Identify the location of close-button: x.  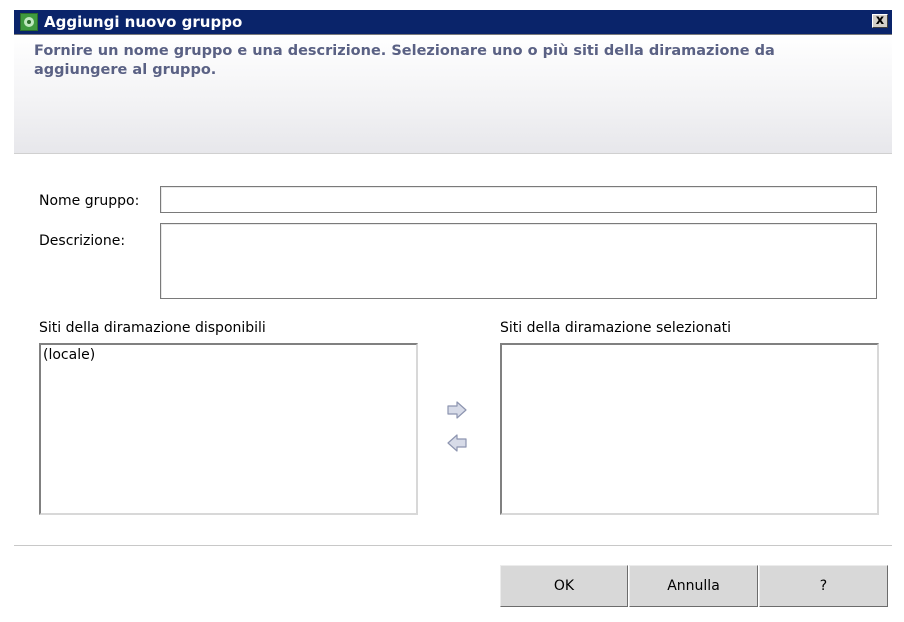
(880, 21).